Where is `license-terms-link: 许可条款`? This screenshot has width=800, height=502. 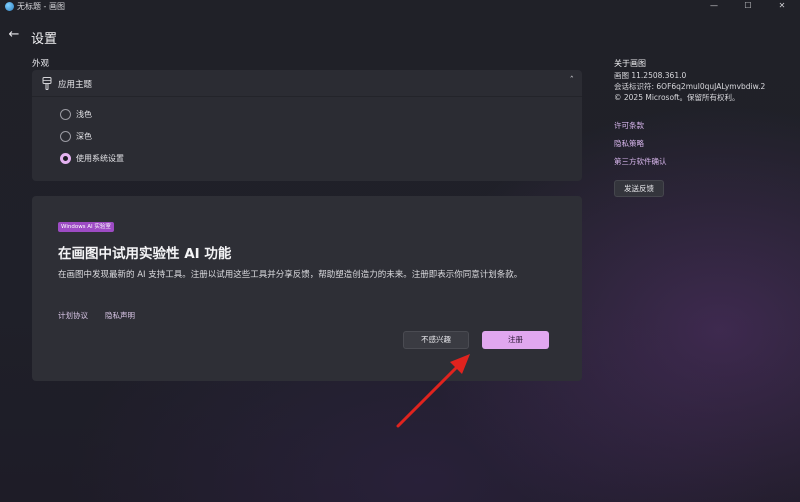 license-terms-link: 许可条款 is located at coordinates (629, 125).